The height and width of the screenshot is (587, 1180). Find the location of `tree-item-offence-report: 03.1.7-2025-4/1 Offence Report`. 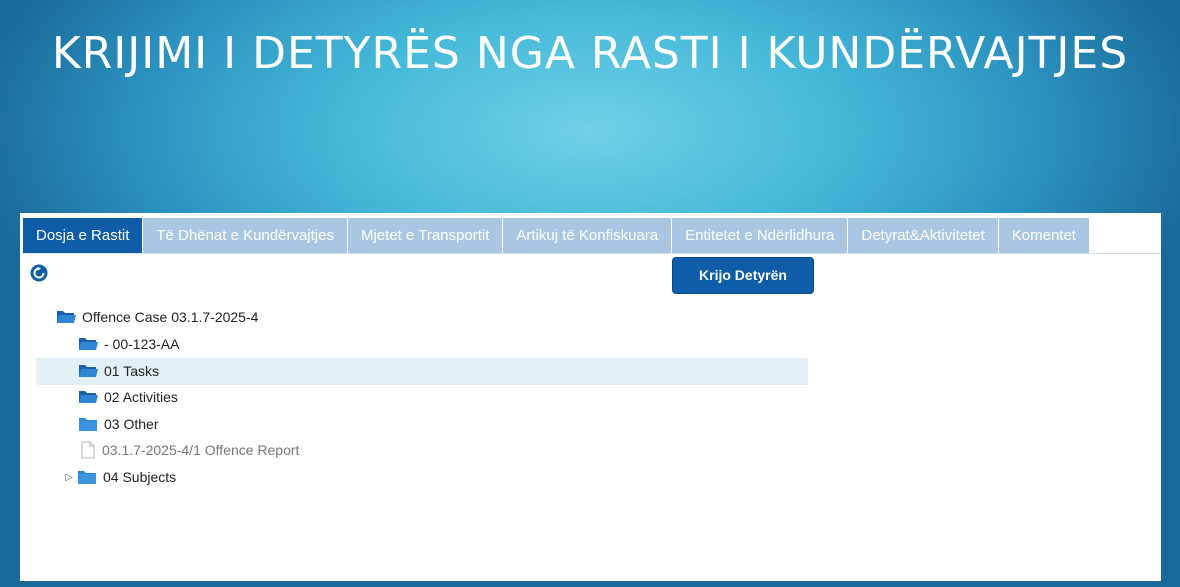

tree-item-offence-report: 03.1.7-2025-4/1 Offence Report is located at coordinates (188, 450).